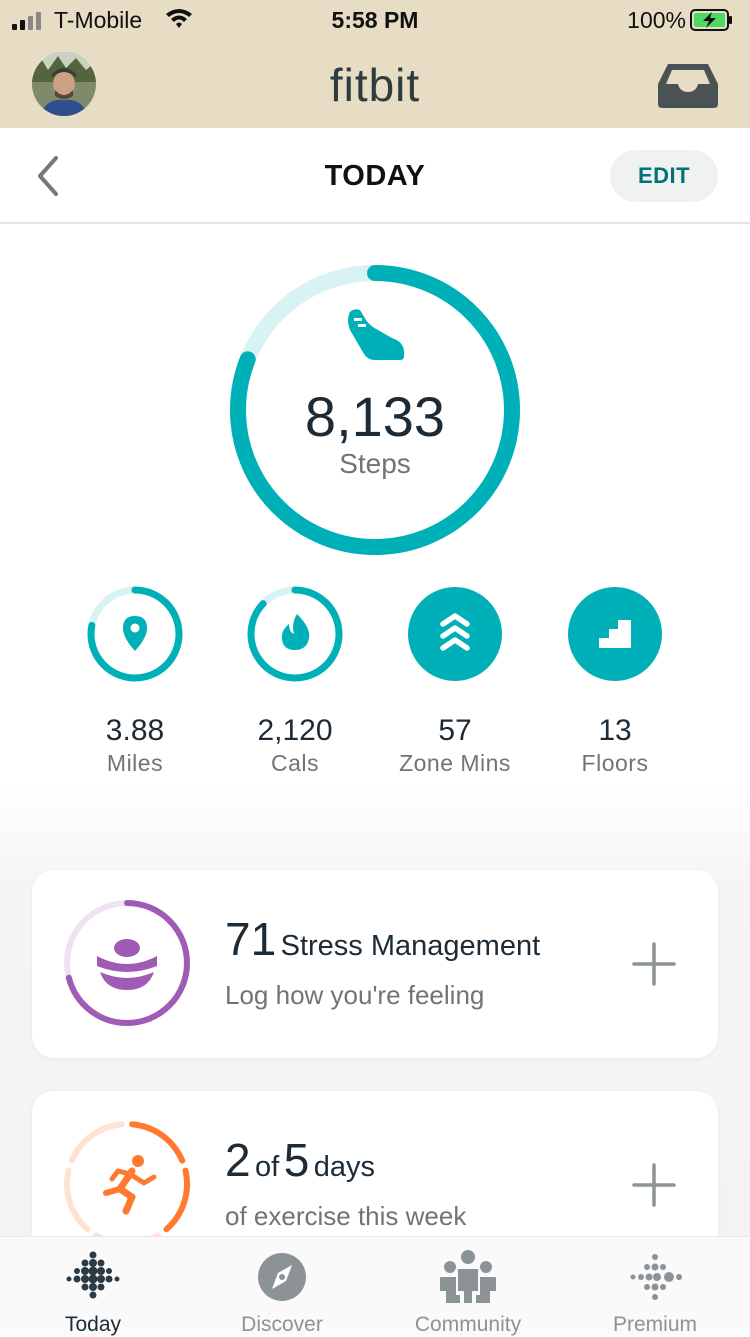 This screenshot has width=750, height=1337. I want to click on steps-label: Steps, so click(375, 463).